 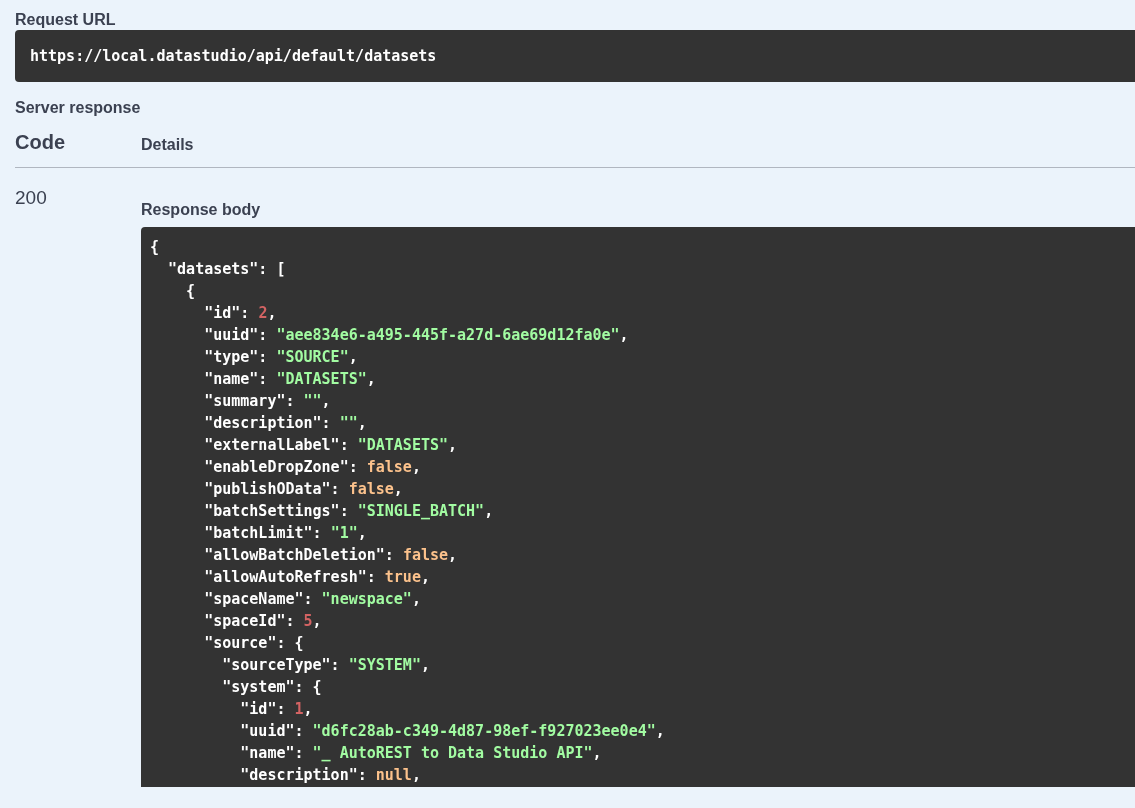 What do you see at coordinates (276, 709) in the screenshot?
I see `code-line: "id": 1,` at bounding box center [276, 709].